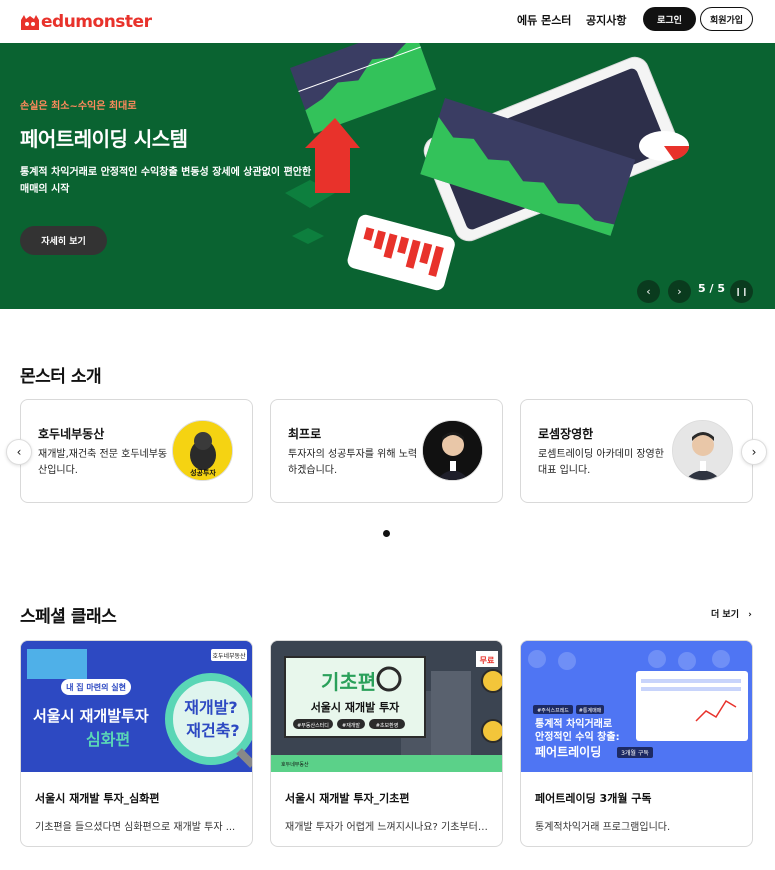 The height and width of the screenshot is (870, 775). I want to click on svg-text: #재개발, so click(351, 725).